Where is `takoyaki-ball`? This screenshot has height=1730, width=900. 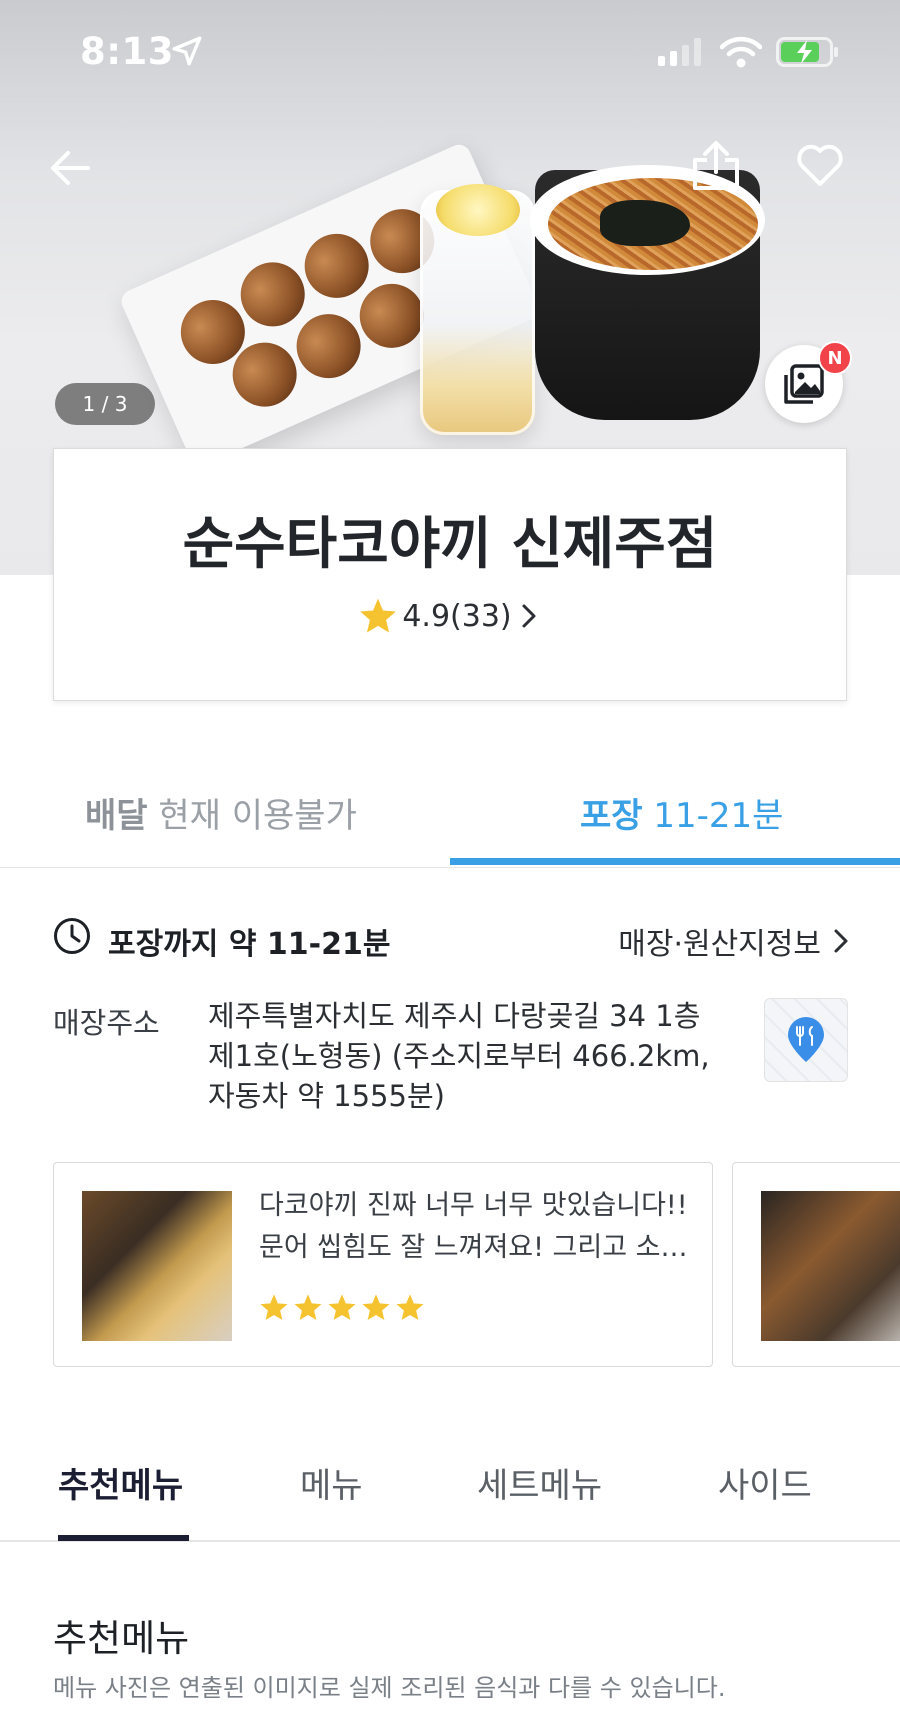
takoyaki-ball is located at coordinates (328, 346).